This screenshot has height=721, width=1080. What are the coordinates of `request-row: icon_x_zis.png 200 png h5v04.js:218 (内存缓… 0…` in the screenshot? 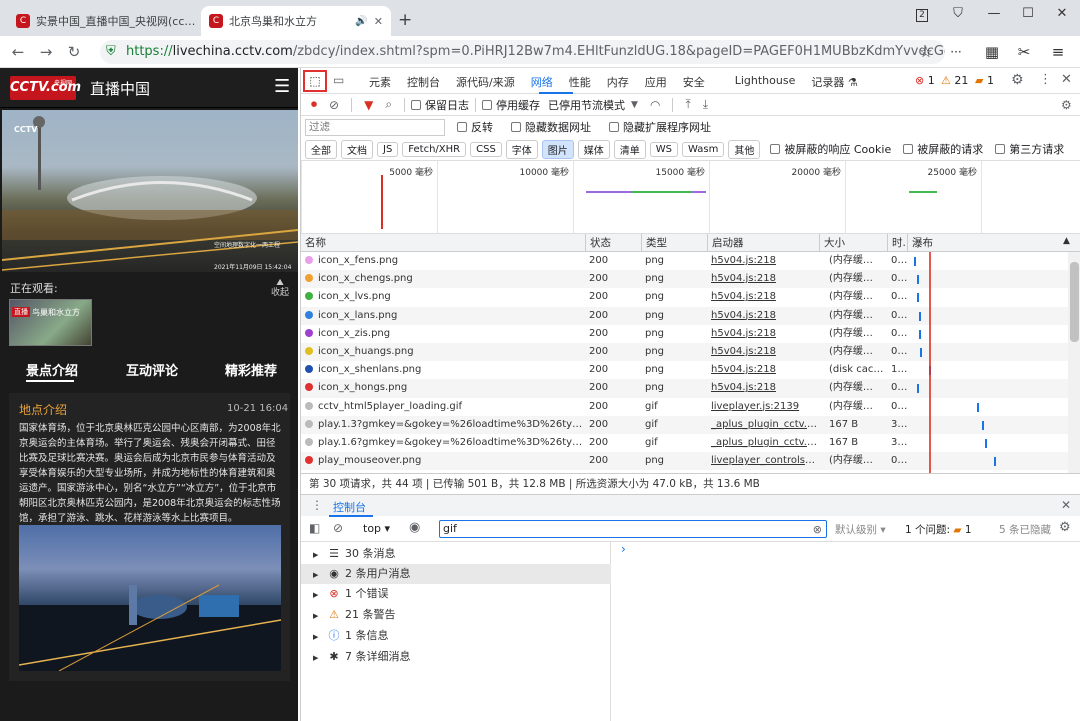 It's located at (690, 334).